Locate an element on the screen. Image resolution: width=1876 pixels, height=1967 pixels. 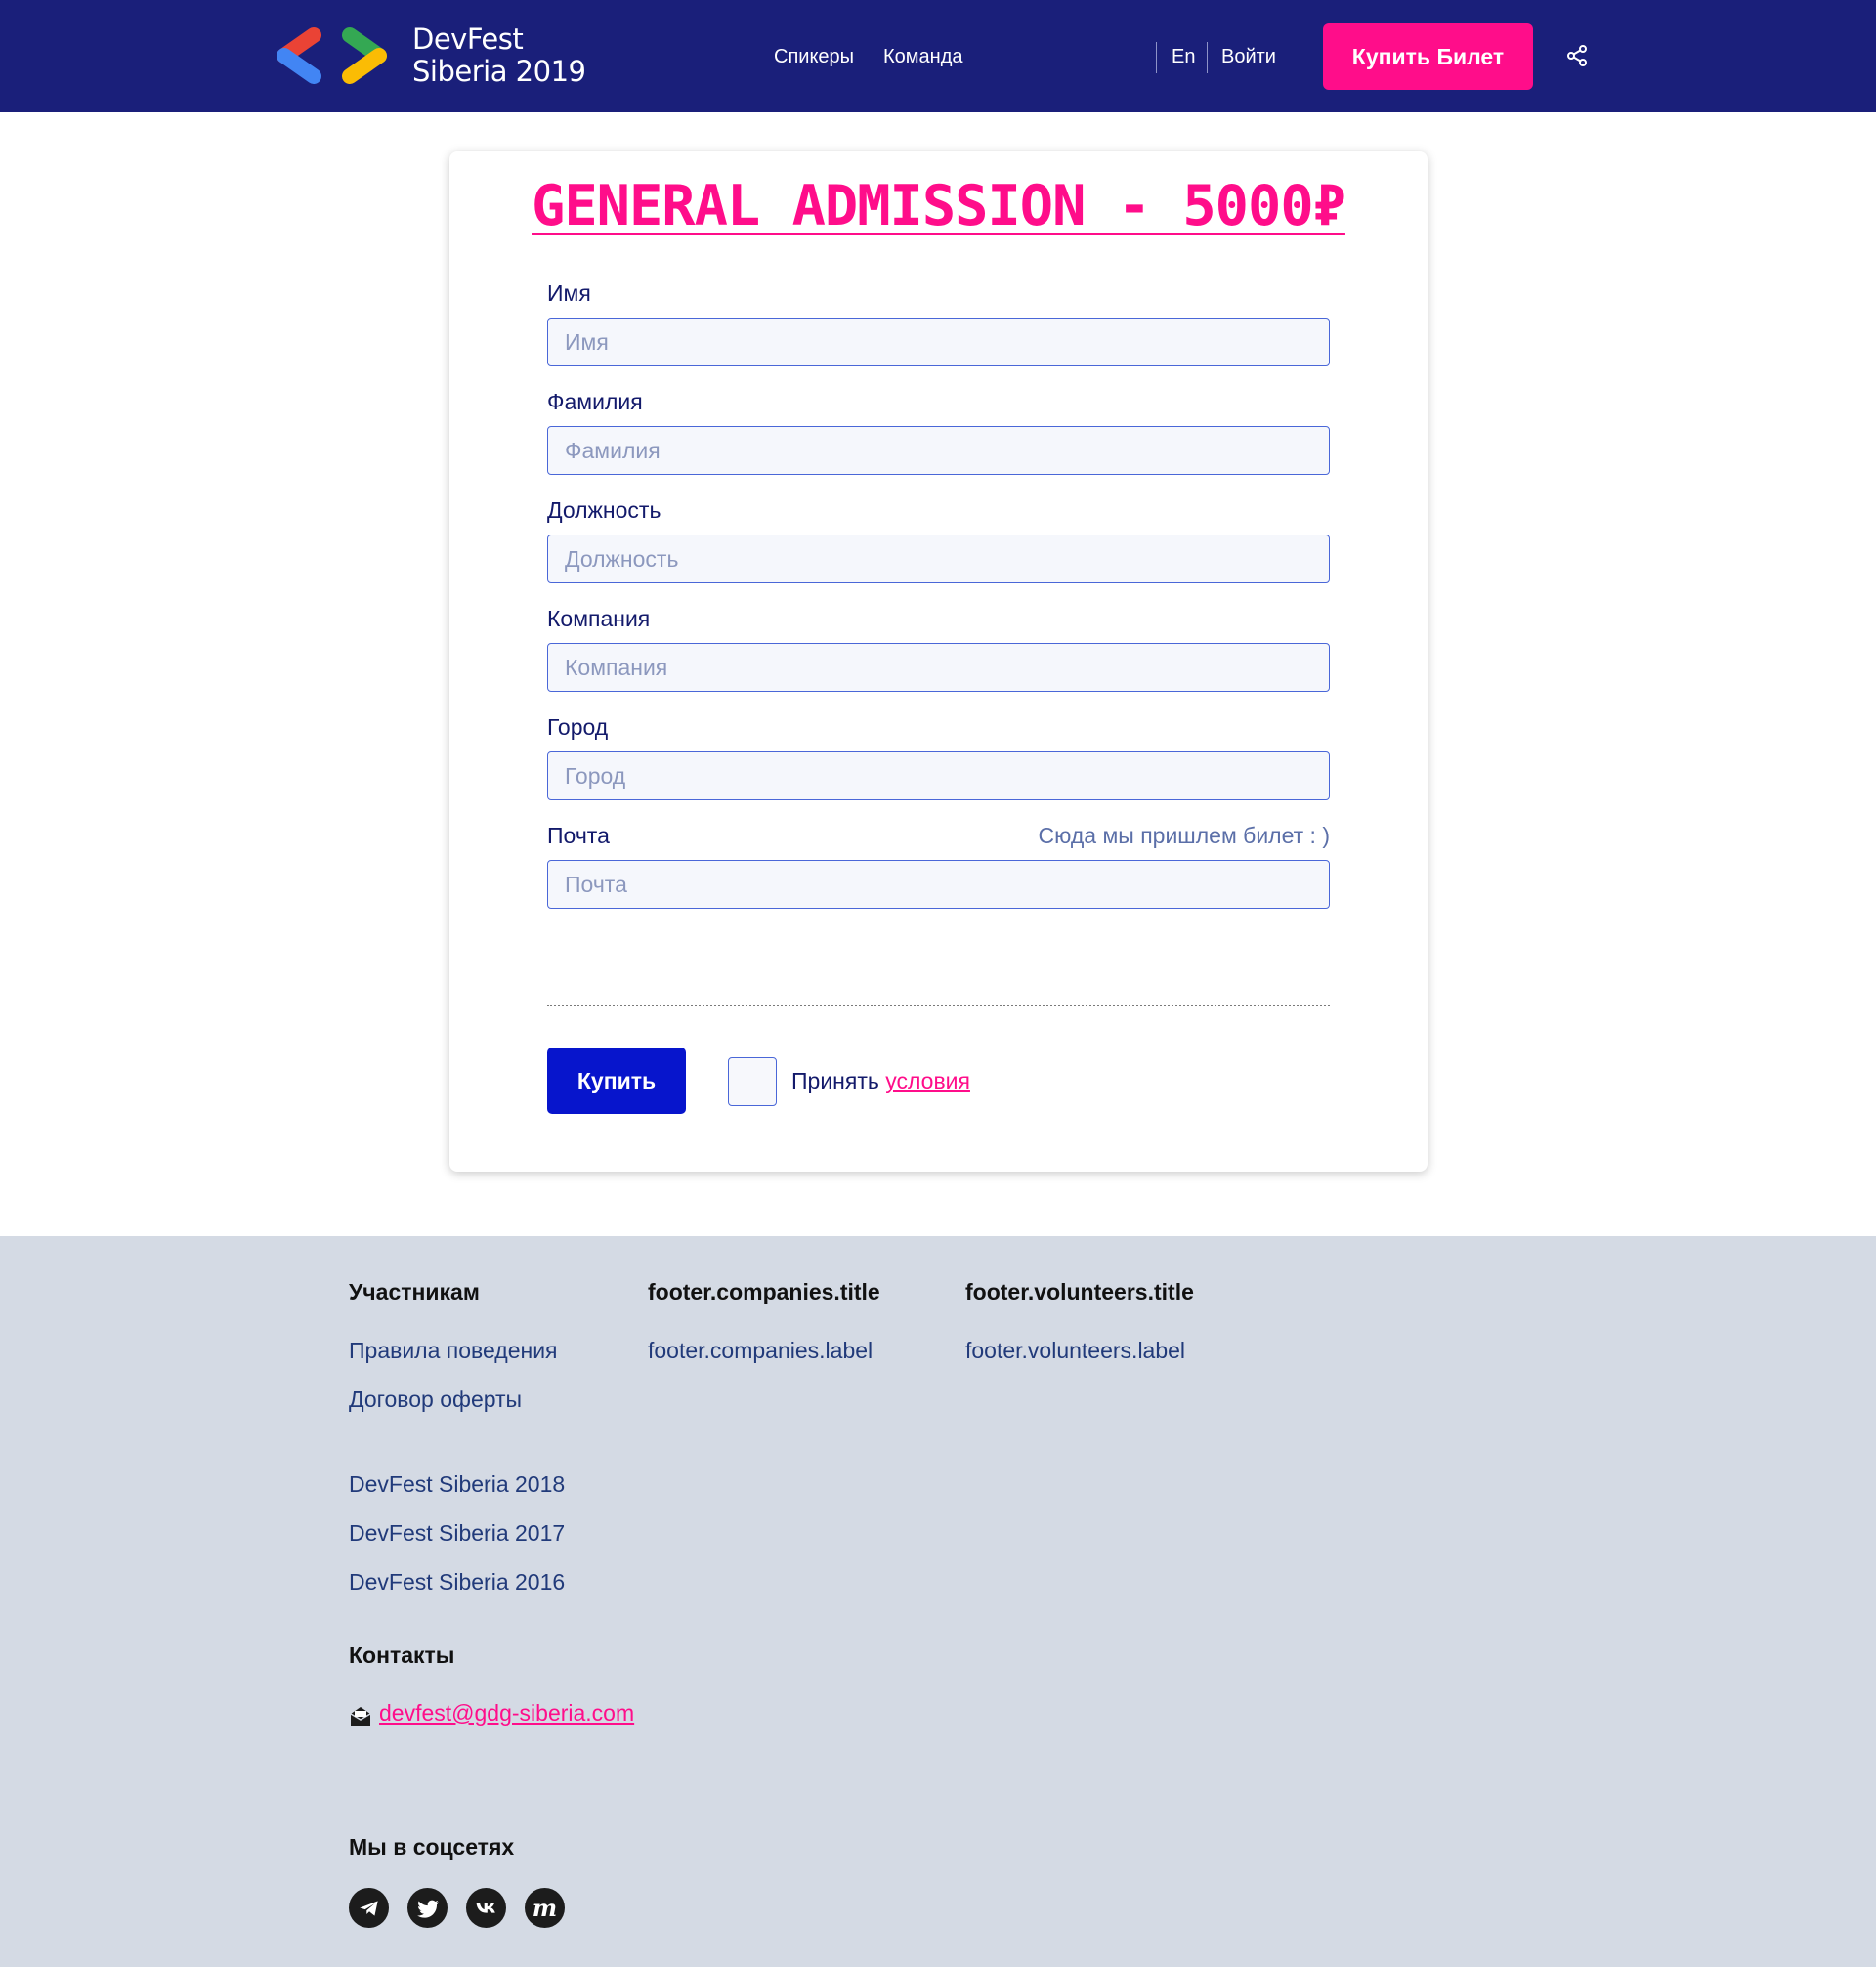
first-name-label: Имя is located at coordinates (569, 293).